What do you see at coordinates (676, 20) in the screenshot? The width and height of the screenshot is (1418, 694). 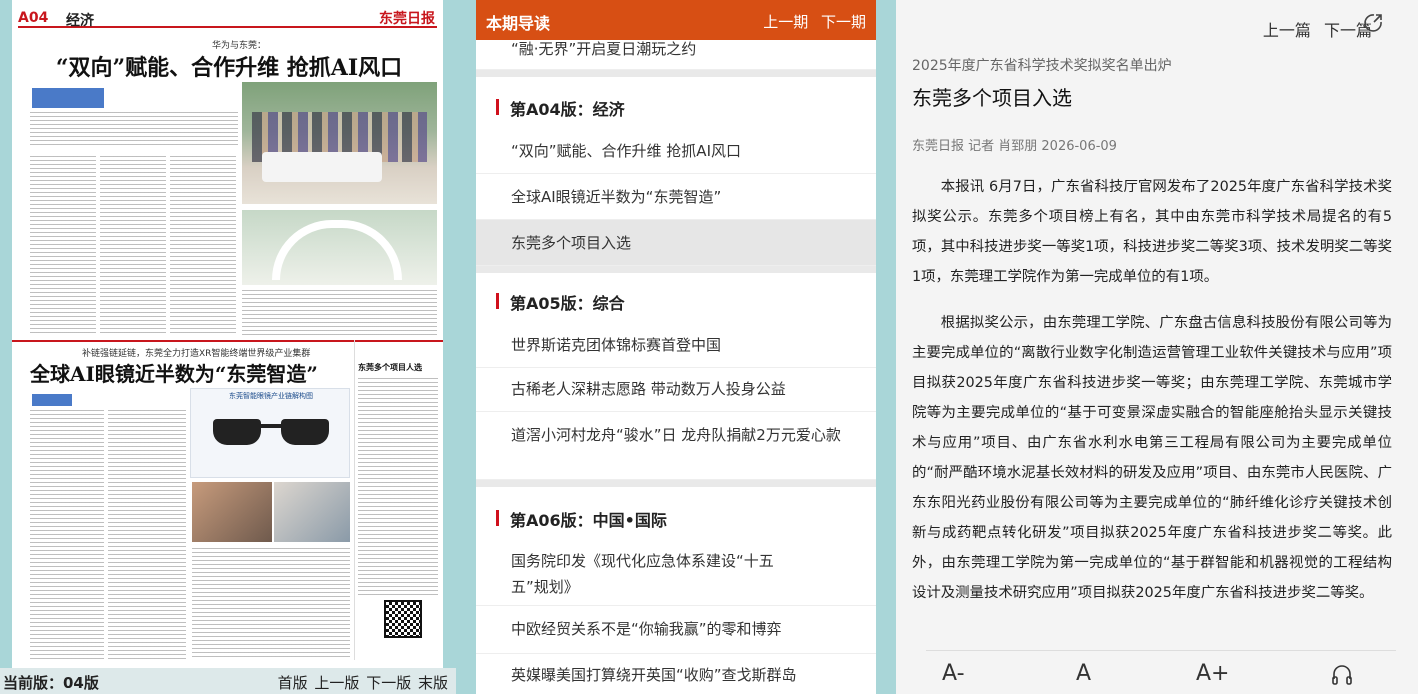 I see `guide-header: 本期导读 上一期 下一期` at bounding box center [676, 20].